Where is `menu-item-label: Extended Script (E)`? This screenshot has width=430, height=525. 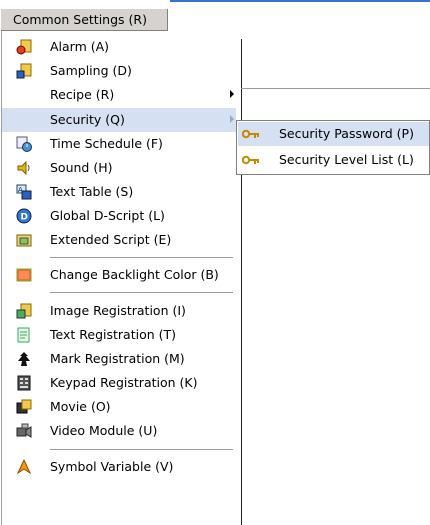
menu-item-label: Extended Script (E) is located at coordinates (111, 239).